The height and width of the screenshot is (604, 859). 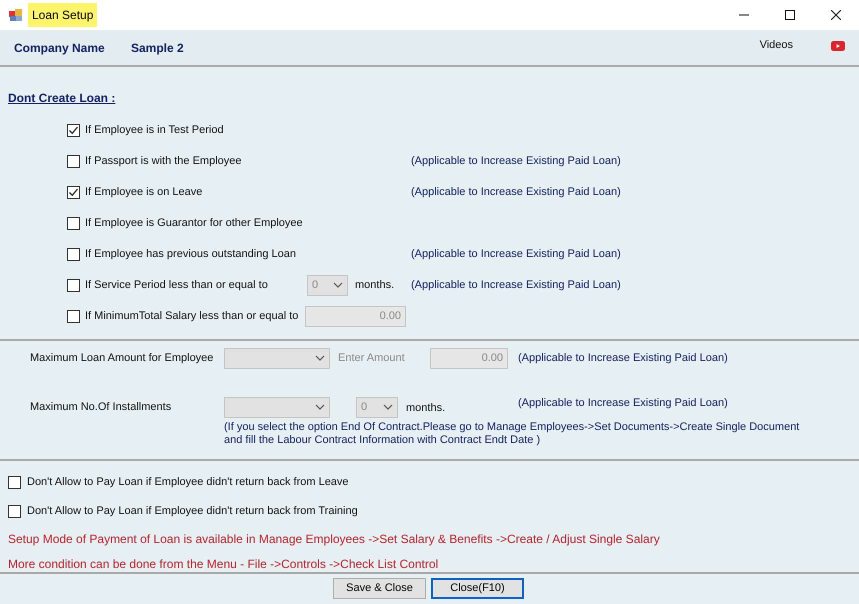 I want to click on checkbox-label: If Employee is on Leave, so click(x=144, y=192).